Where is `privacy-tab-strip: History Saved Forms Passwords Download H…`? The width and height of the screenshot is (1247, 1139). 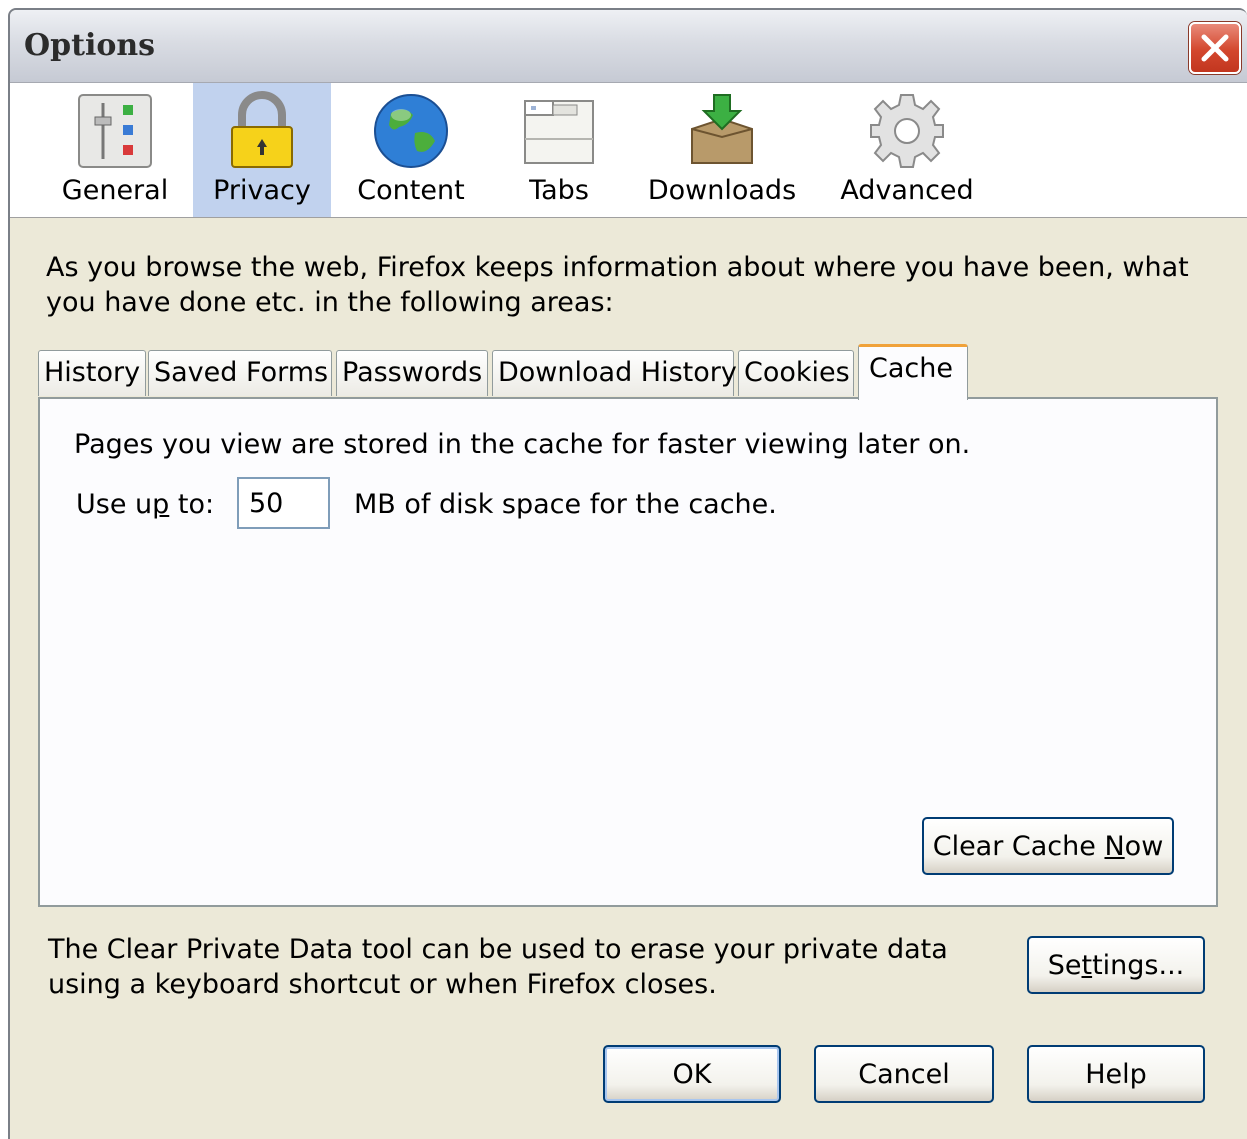 privacy-tab-strip: History Saved Forms Passwords Download H… is located at coordinates (642, 372).